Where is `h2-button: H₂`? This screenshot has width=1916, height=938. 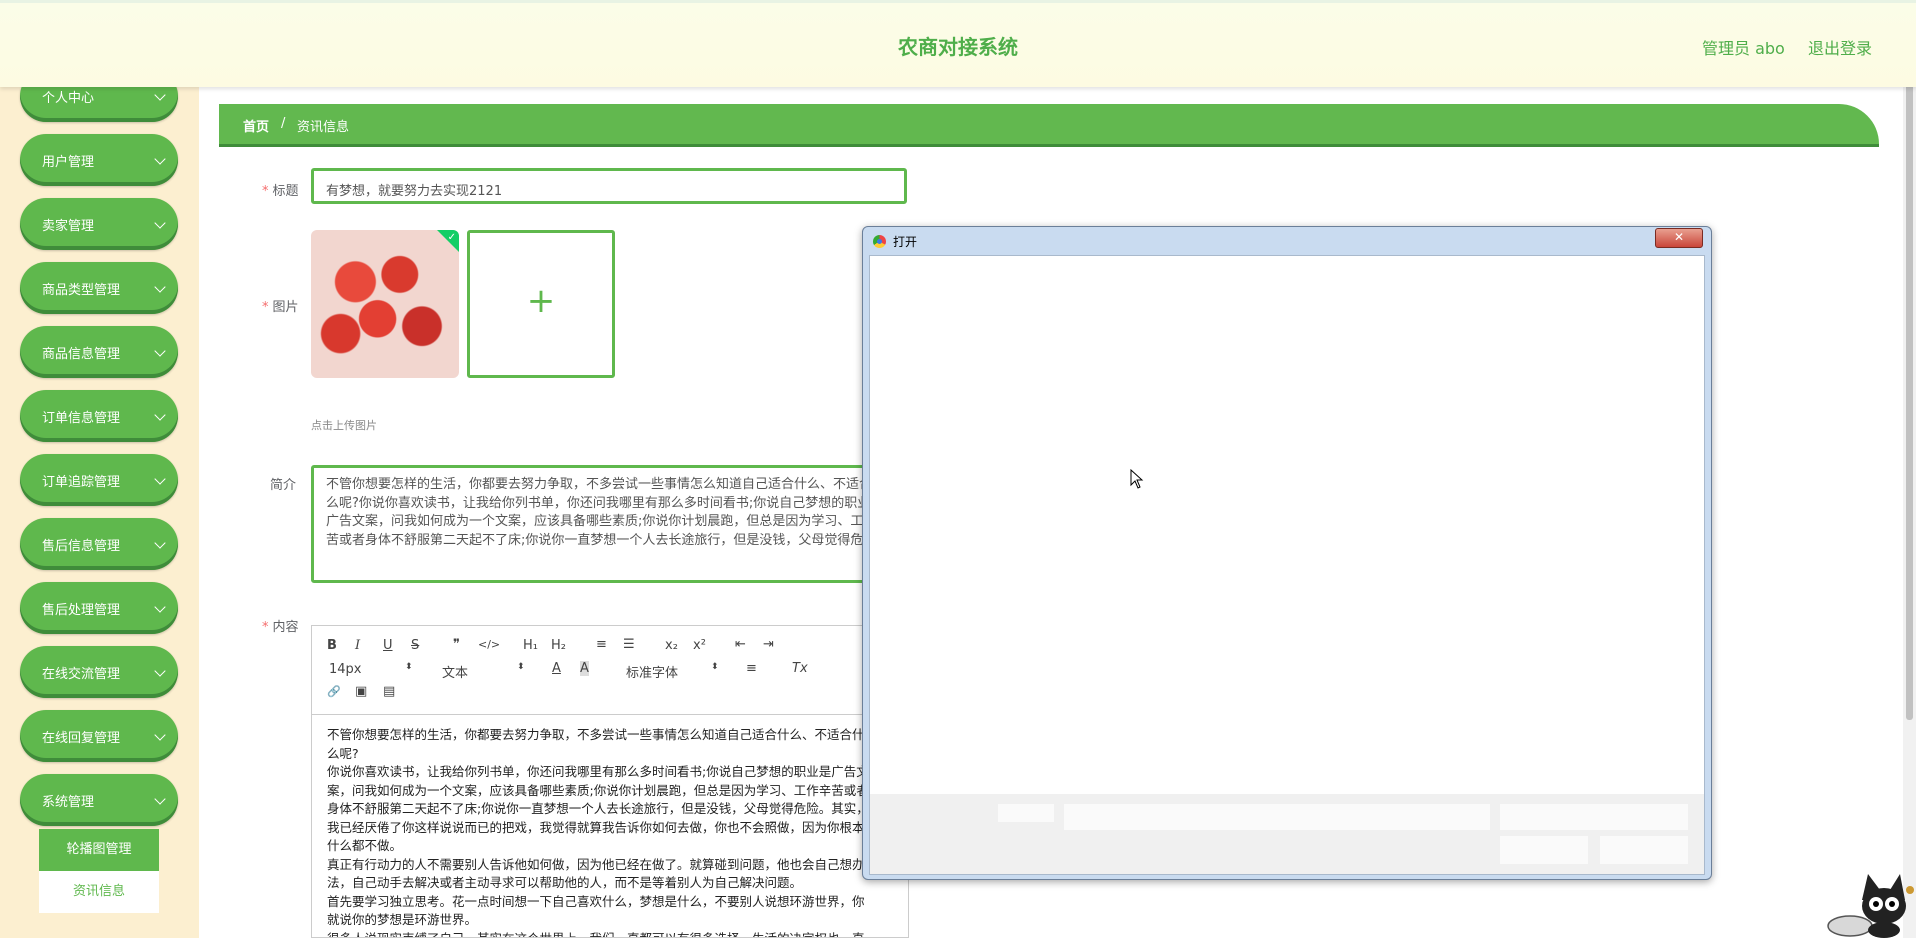
h2-button: H₂ is located at coordinates (558, 645).